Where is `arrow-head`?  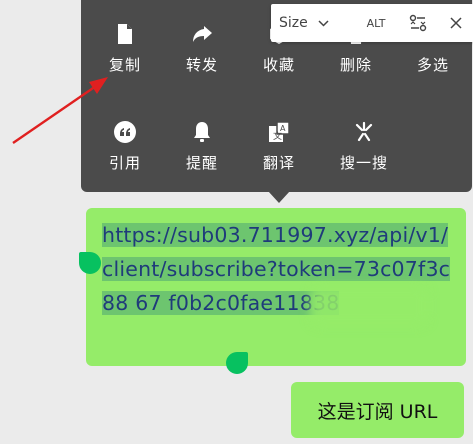
arrow-head is located at coordinates (98, 85).